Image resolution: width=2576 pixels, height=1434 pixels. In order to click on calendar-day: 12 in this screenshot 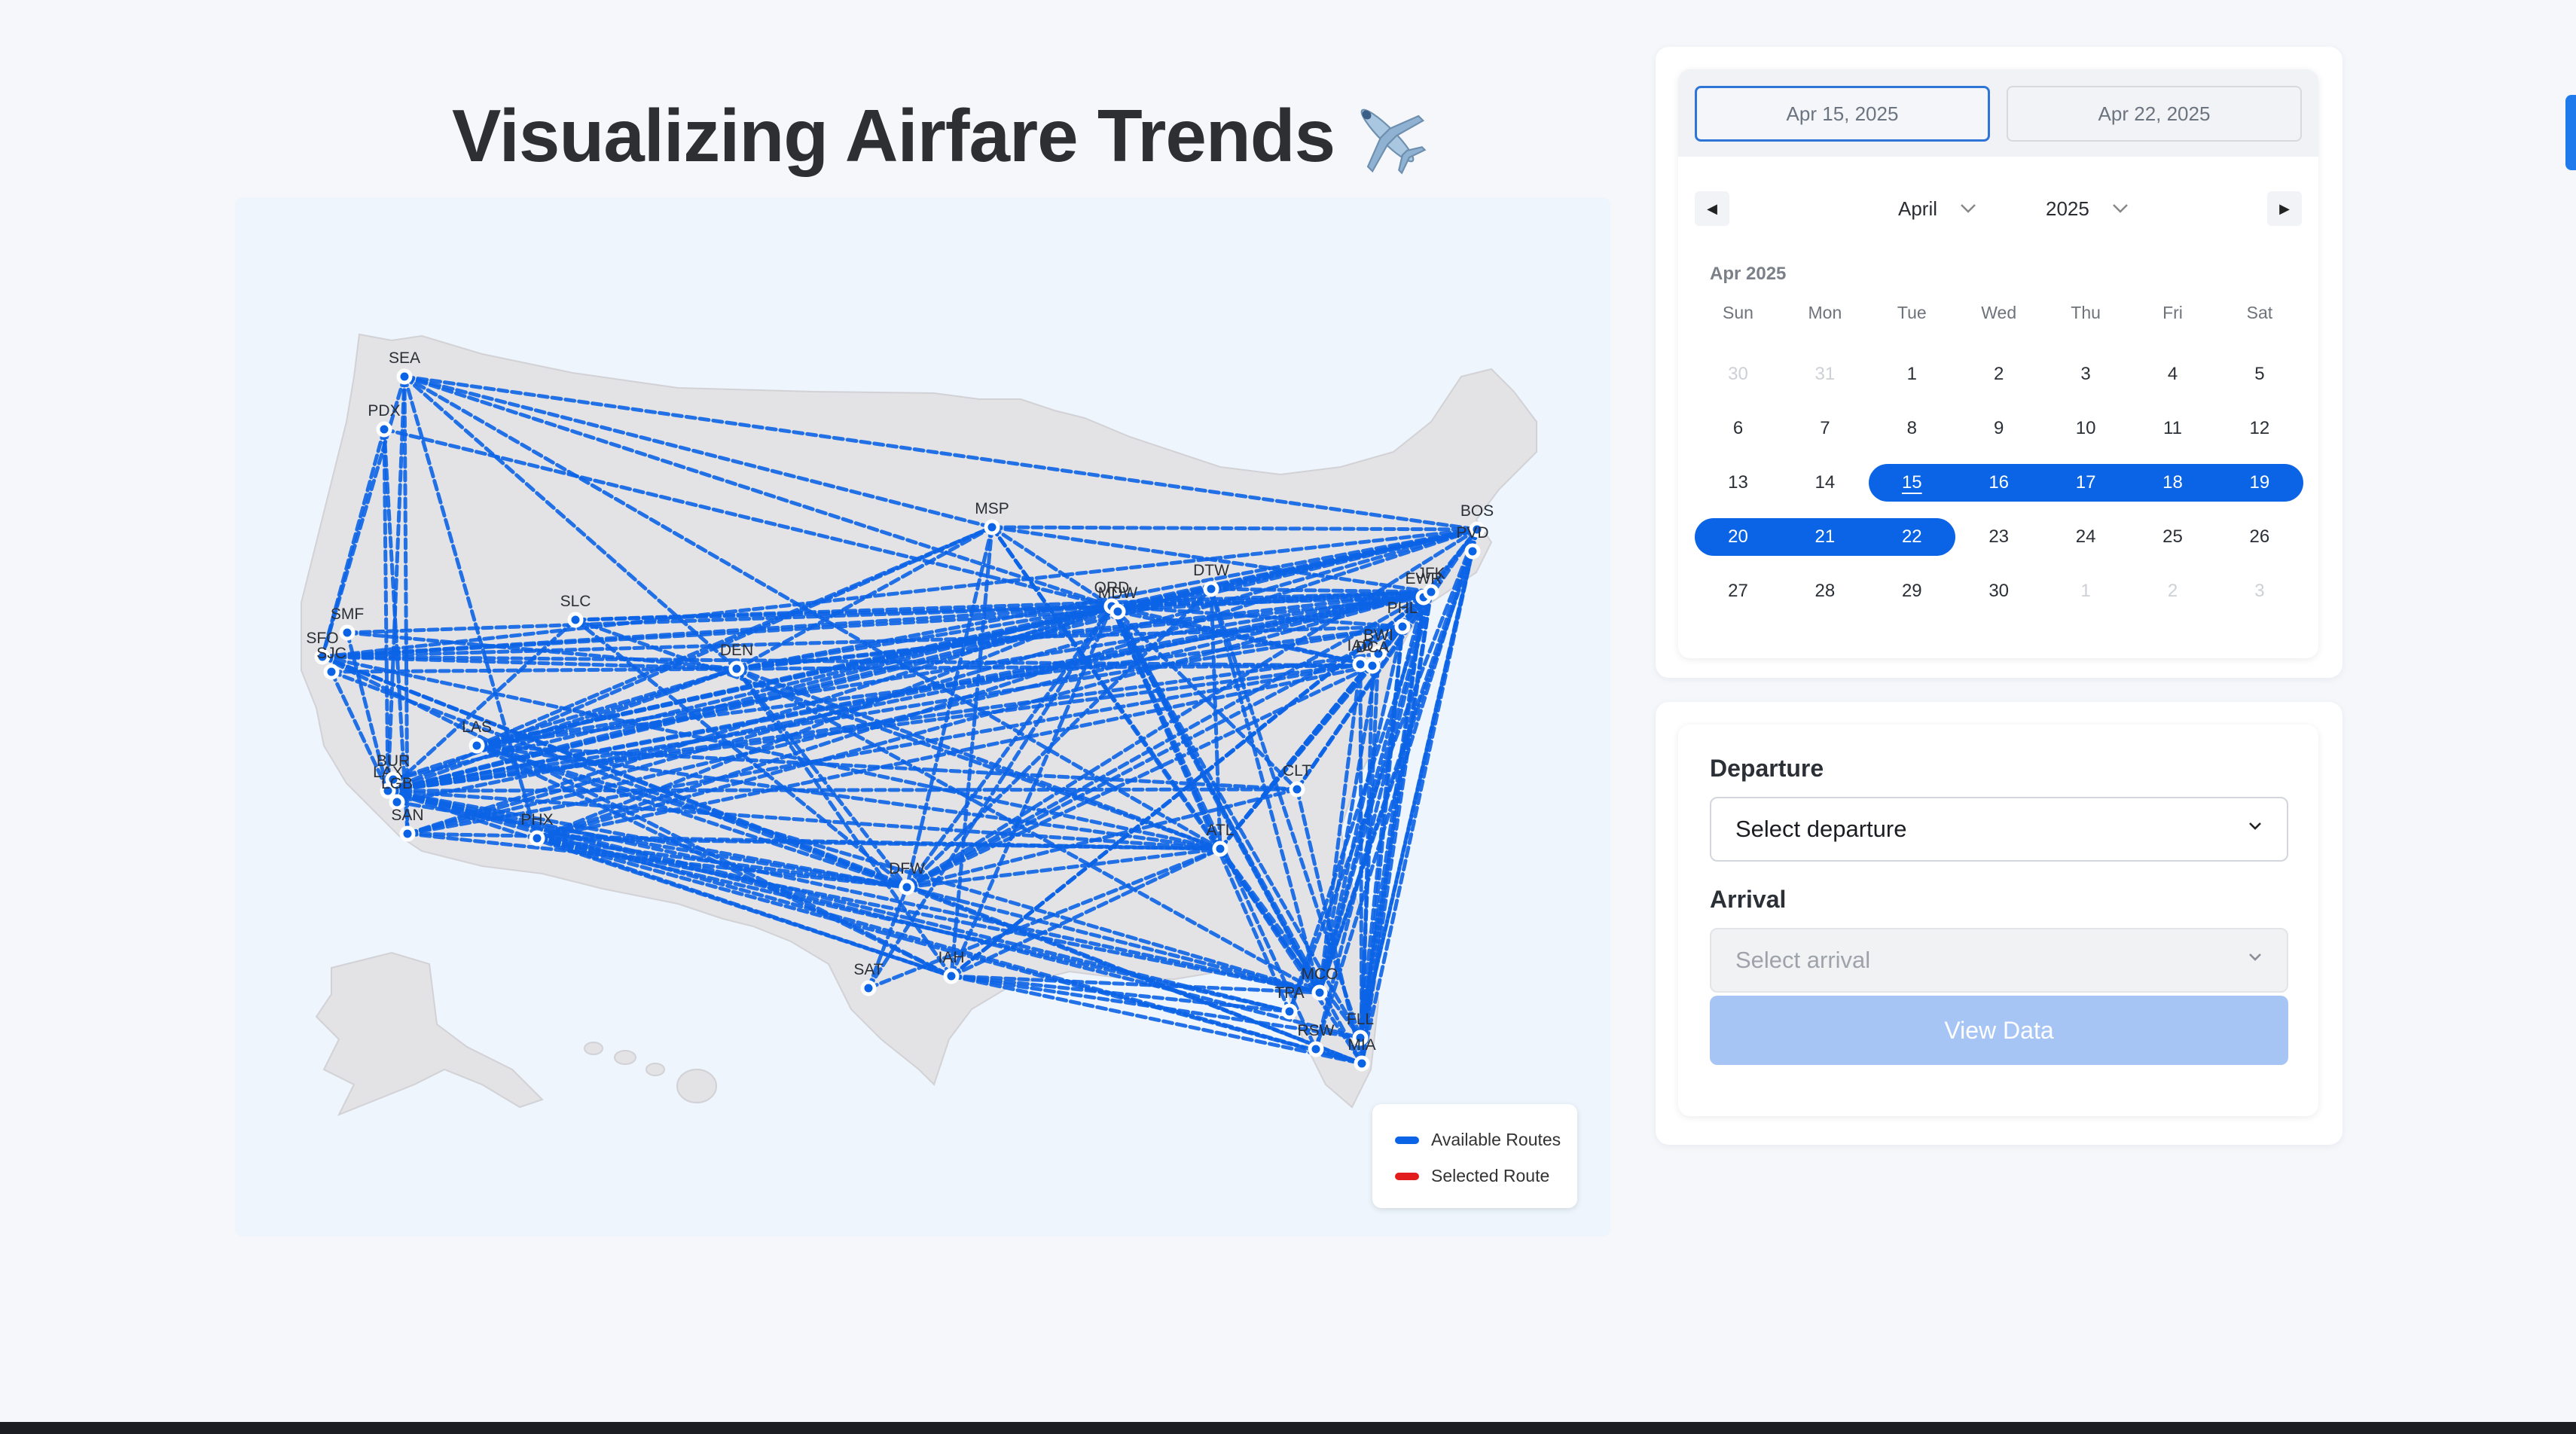, I will do `click(2260, 428)`.